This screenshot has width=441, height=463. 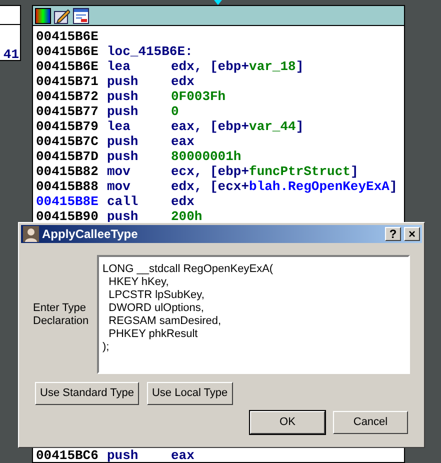 I want to click on address-text: 00415B77, so click(x=68, y=111).